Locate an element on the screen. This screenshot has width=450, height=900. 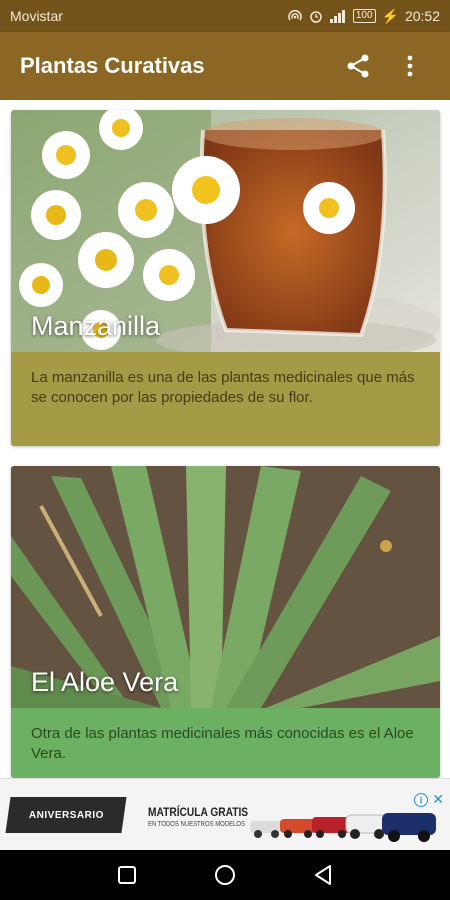
back-button is located at coordinates (323, 875).